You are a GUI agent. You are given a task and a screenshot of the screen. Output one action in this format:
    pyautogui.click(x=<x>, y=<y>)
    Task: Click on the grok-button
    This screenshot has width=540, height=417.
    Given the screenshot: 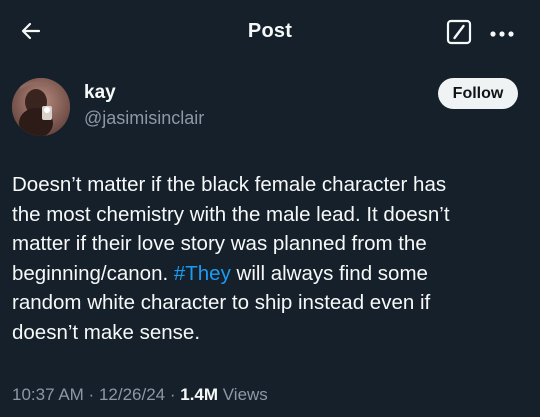 What is the action you would take?
    pyautogui.click(x=459, y=34)
    